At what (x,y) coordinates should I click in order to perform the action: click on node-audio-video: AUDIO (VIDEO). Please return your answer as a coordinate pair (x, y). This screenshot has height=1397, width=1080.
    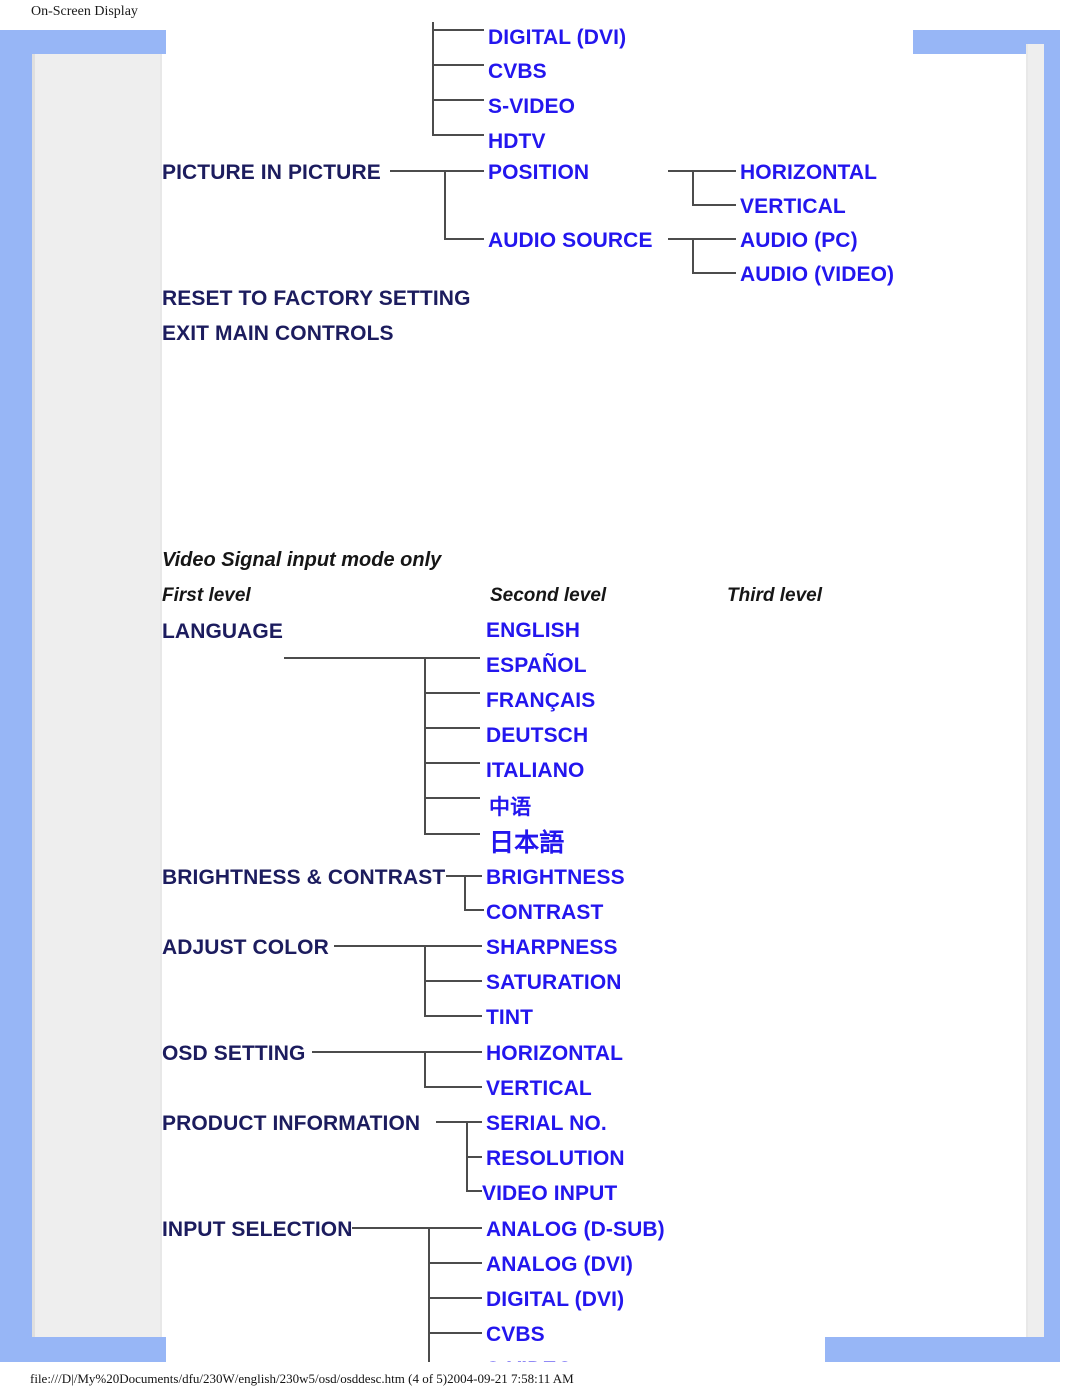
    Looking at the image, I should click on (817, 274).